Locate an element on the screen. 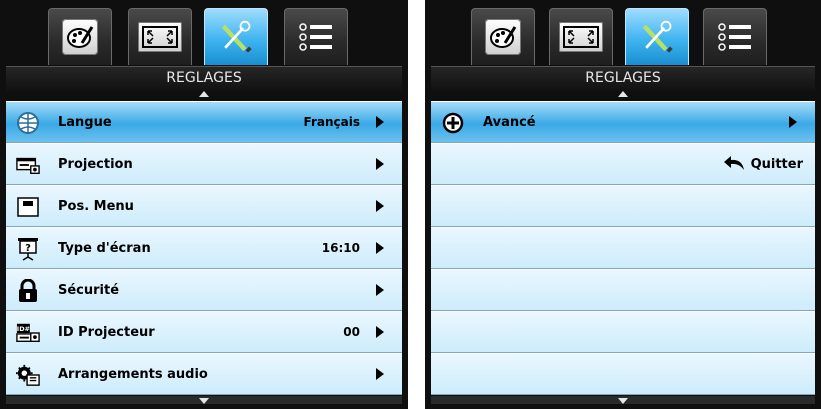 The width and height of the screenshot is (821, 409). menu-item-value: 00 is located at coordinates (351, 332).